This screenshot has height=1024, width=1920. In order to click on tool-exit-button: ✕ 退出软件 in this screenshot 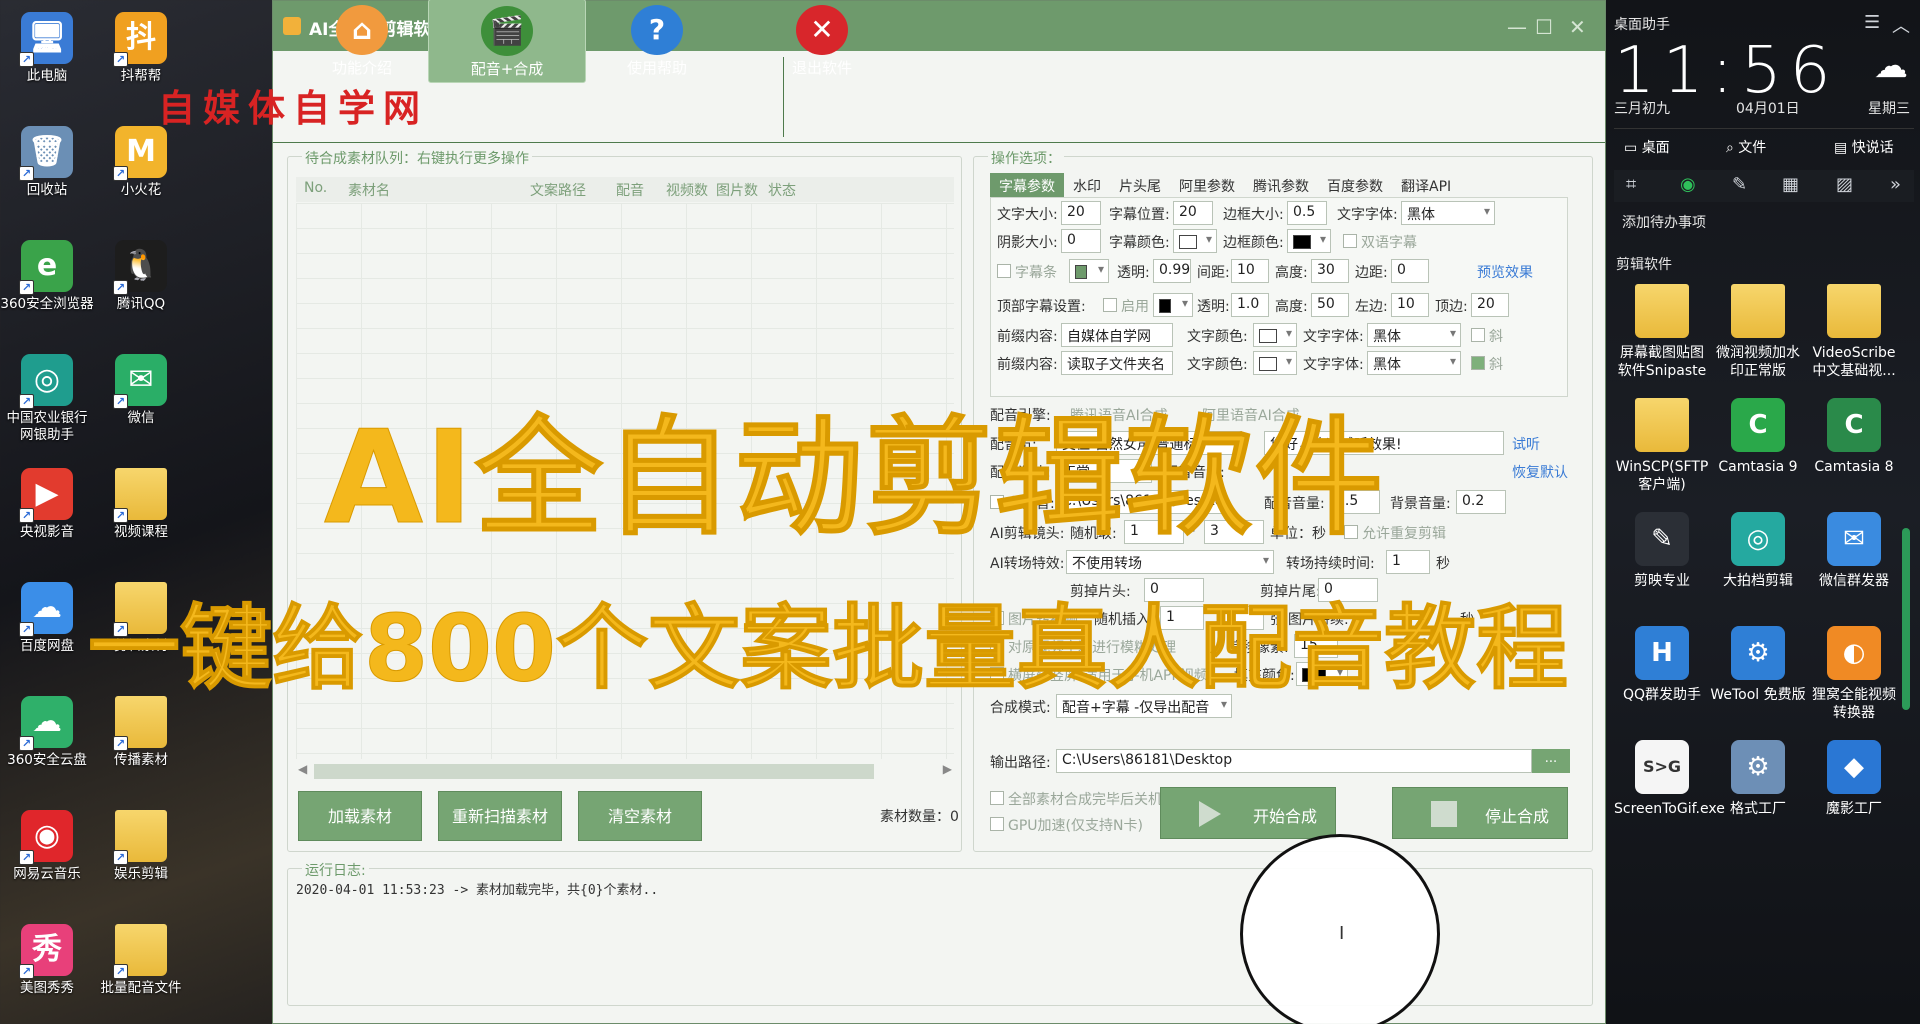, I will do `click(822, 41)`.